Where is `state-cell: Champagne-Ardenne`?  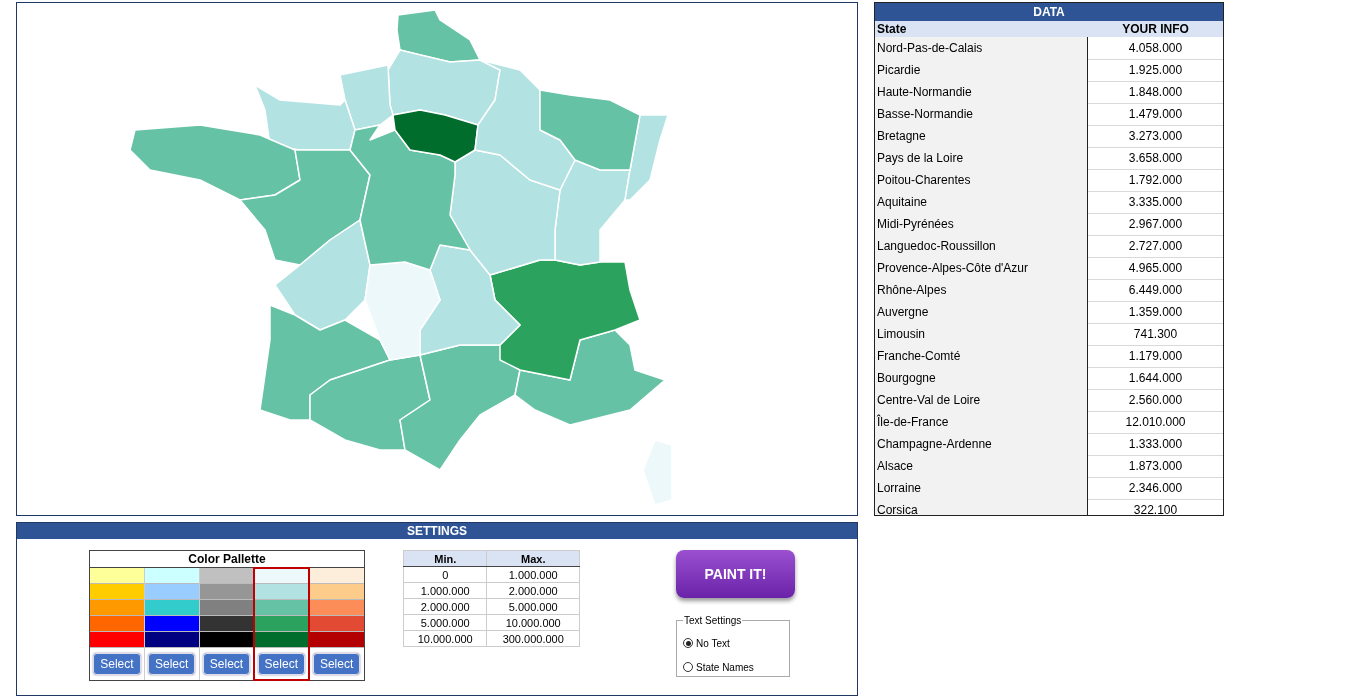
state-cell: Champagne-Ardenne is located at coordinates (981, 444).